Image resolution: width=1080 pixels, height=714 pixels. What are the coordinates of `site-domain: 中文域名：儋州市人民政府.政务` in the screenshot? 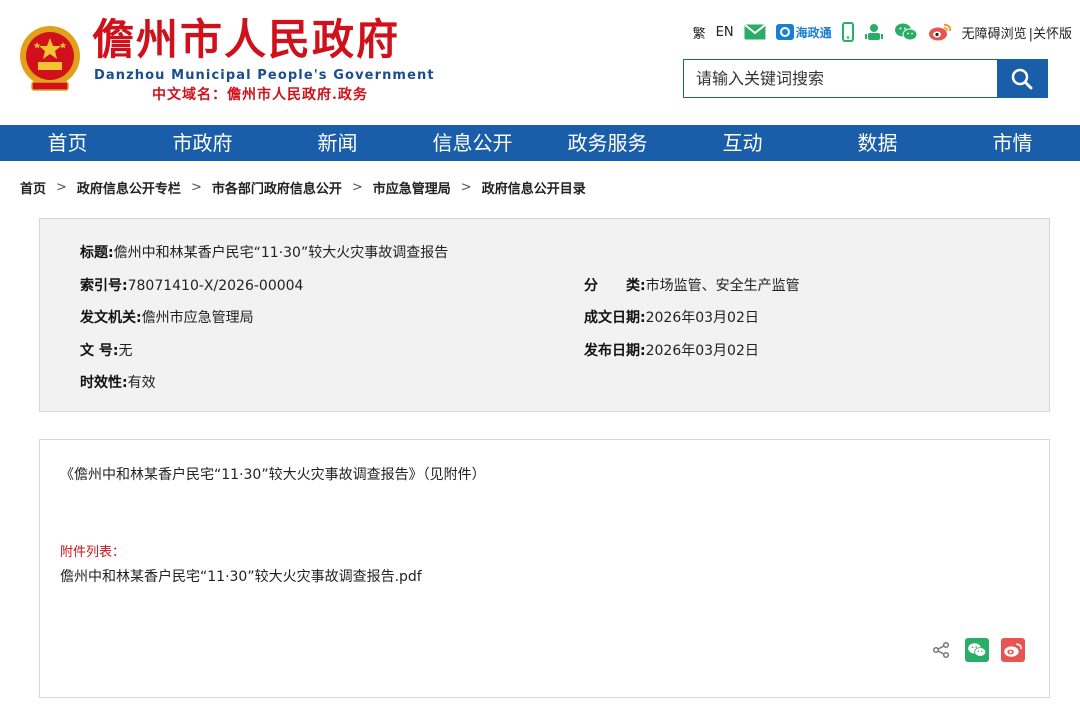 It's located at (260, 95).